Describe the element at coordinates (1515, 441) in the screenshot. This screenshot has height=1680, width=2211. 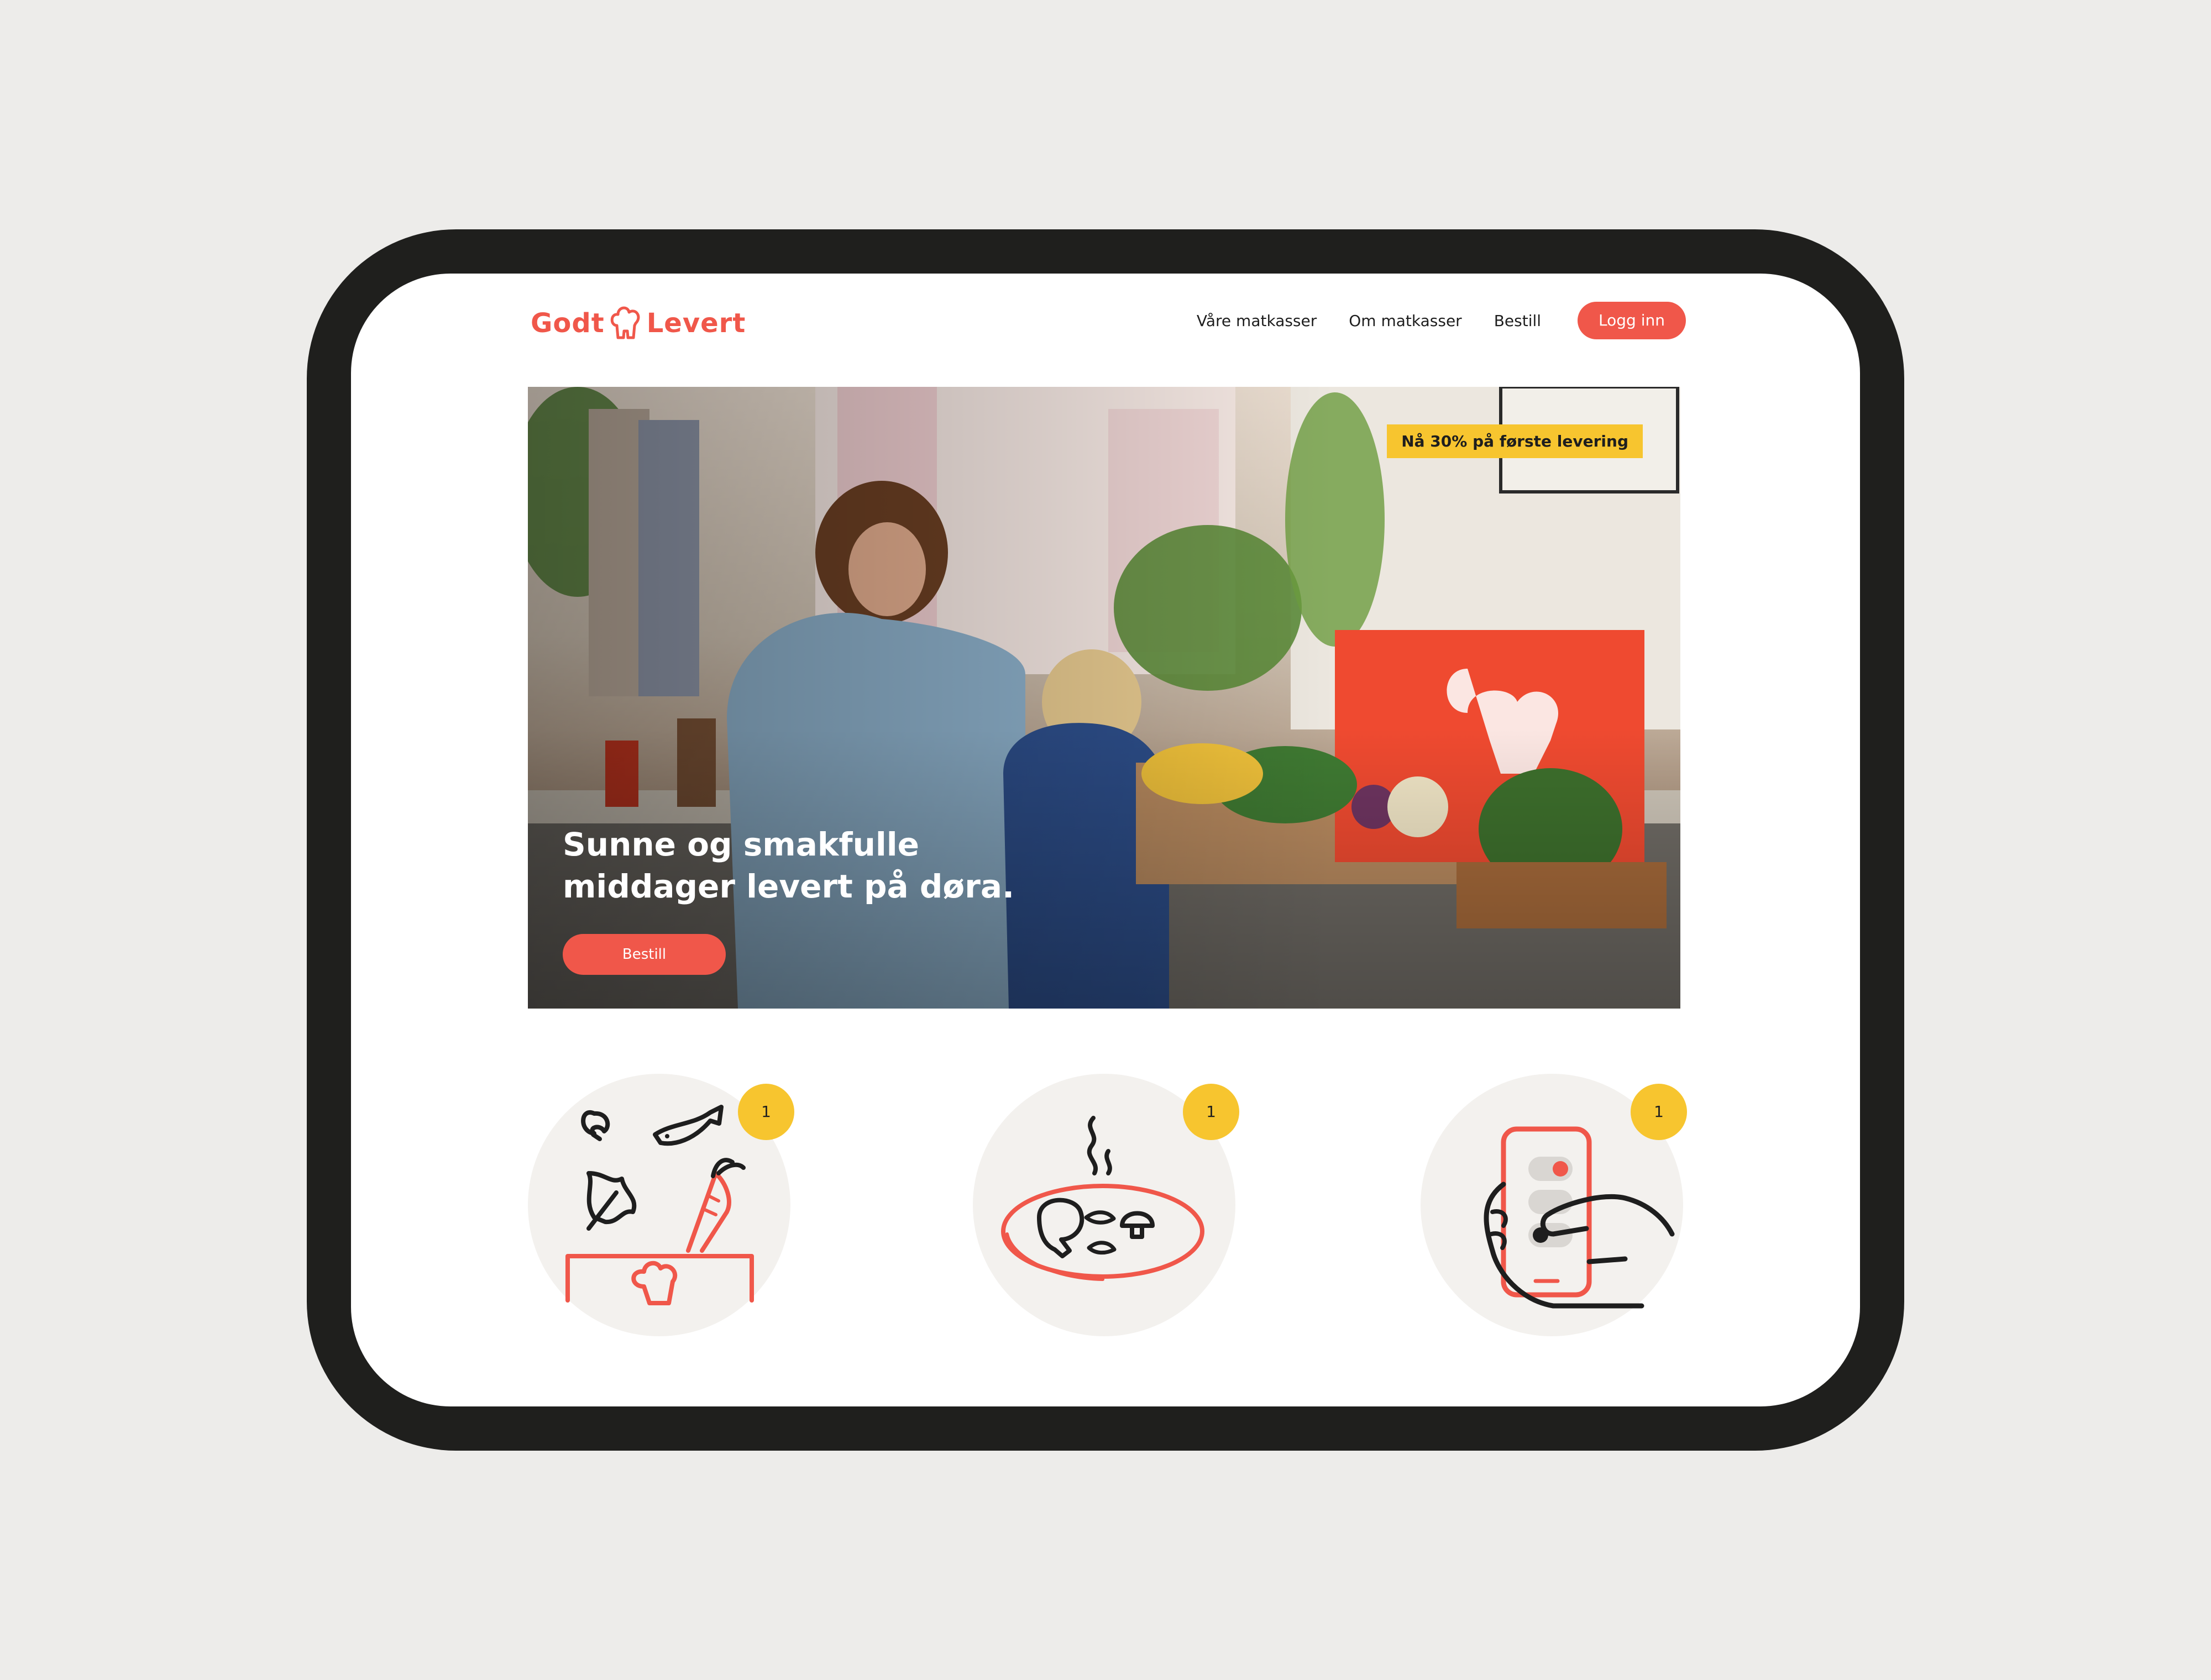
I see `promo-badge: Nå 30% på første levering` at that location.